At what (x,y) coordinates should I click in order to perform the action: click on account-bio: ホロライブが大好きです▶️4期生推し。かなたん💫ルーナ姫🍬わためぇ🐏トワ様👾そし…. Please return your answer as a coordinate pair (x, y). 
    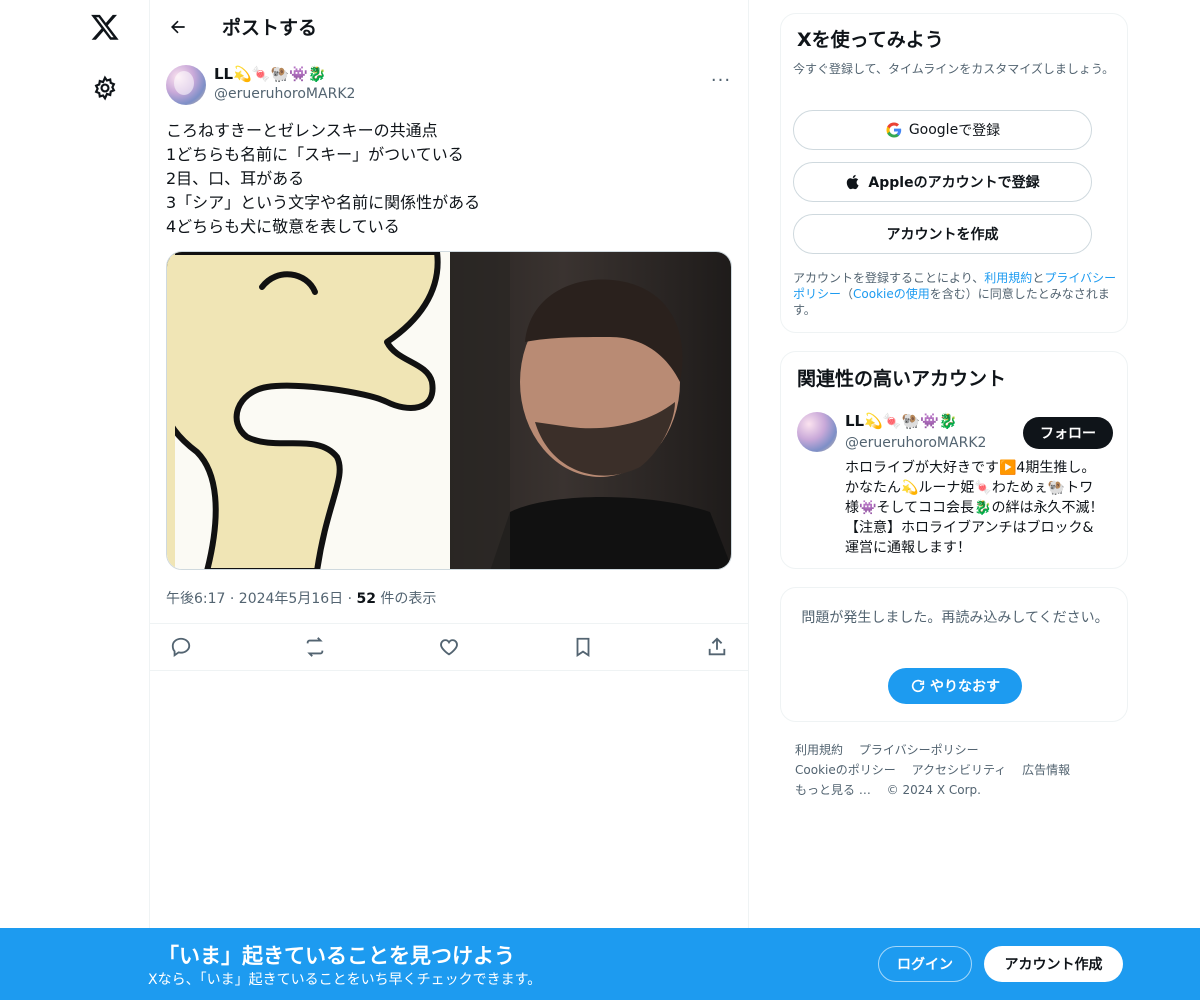
    Looking at the image, I should click on (974, 508).